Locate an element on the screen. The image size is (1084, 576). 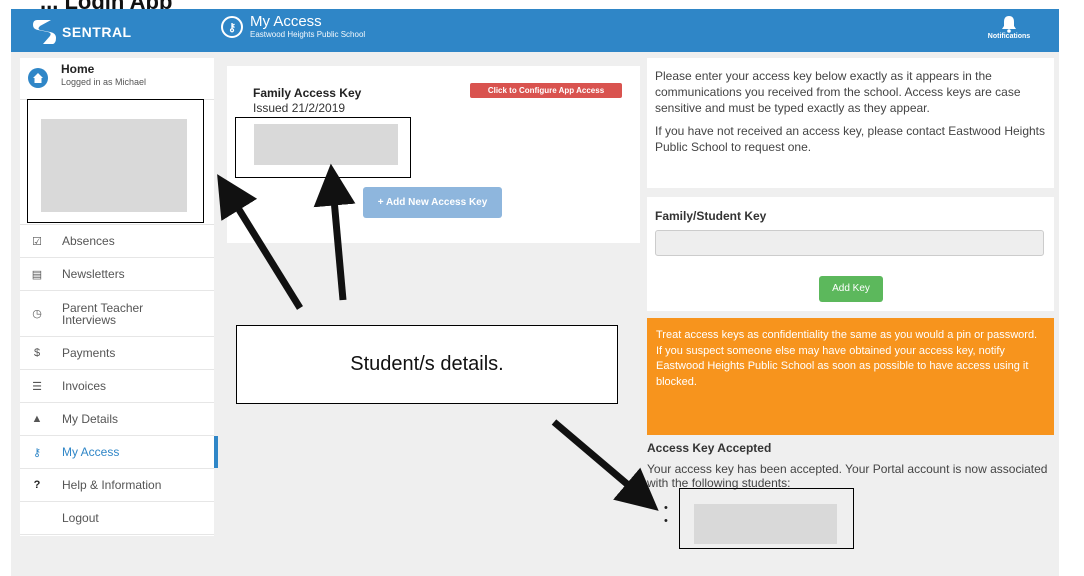
sidebar-item-label: Help & Information is located at coordinates (112, 485).